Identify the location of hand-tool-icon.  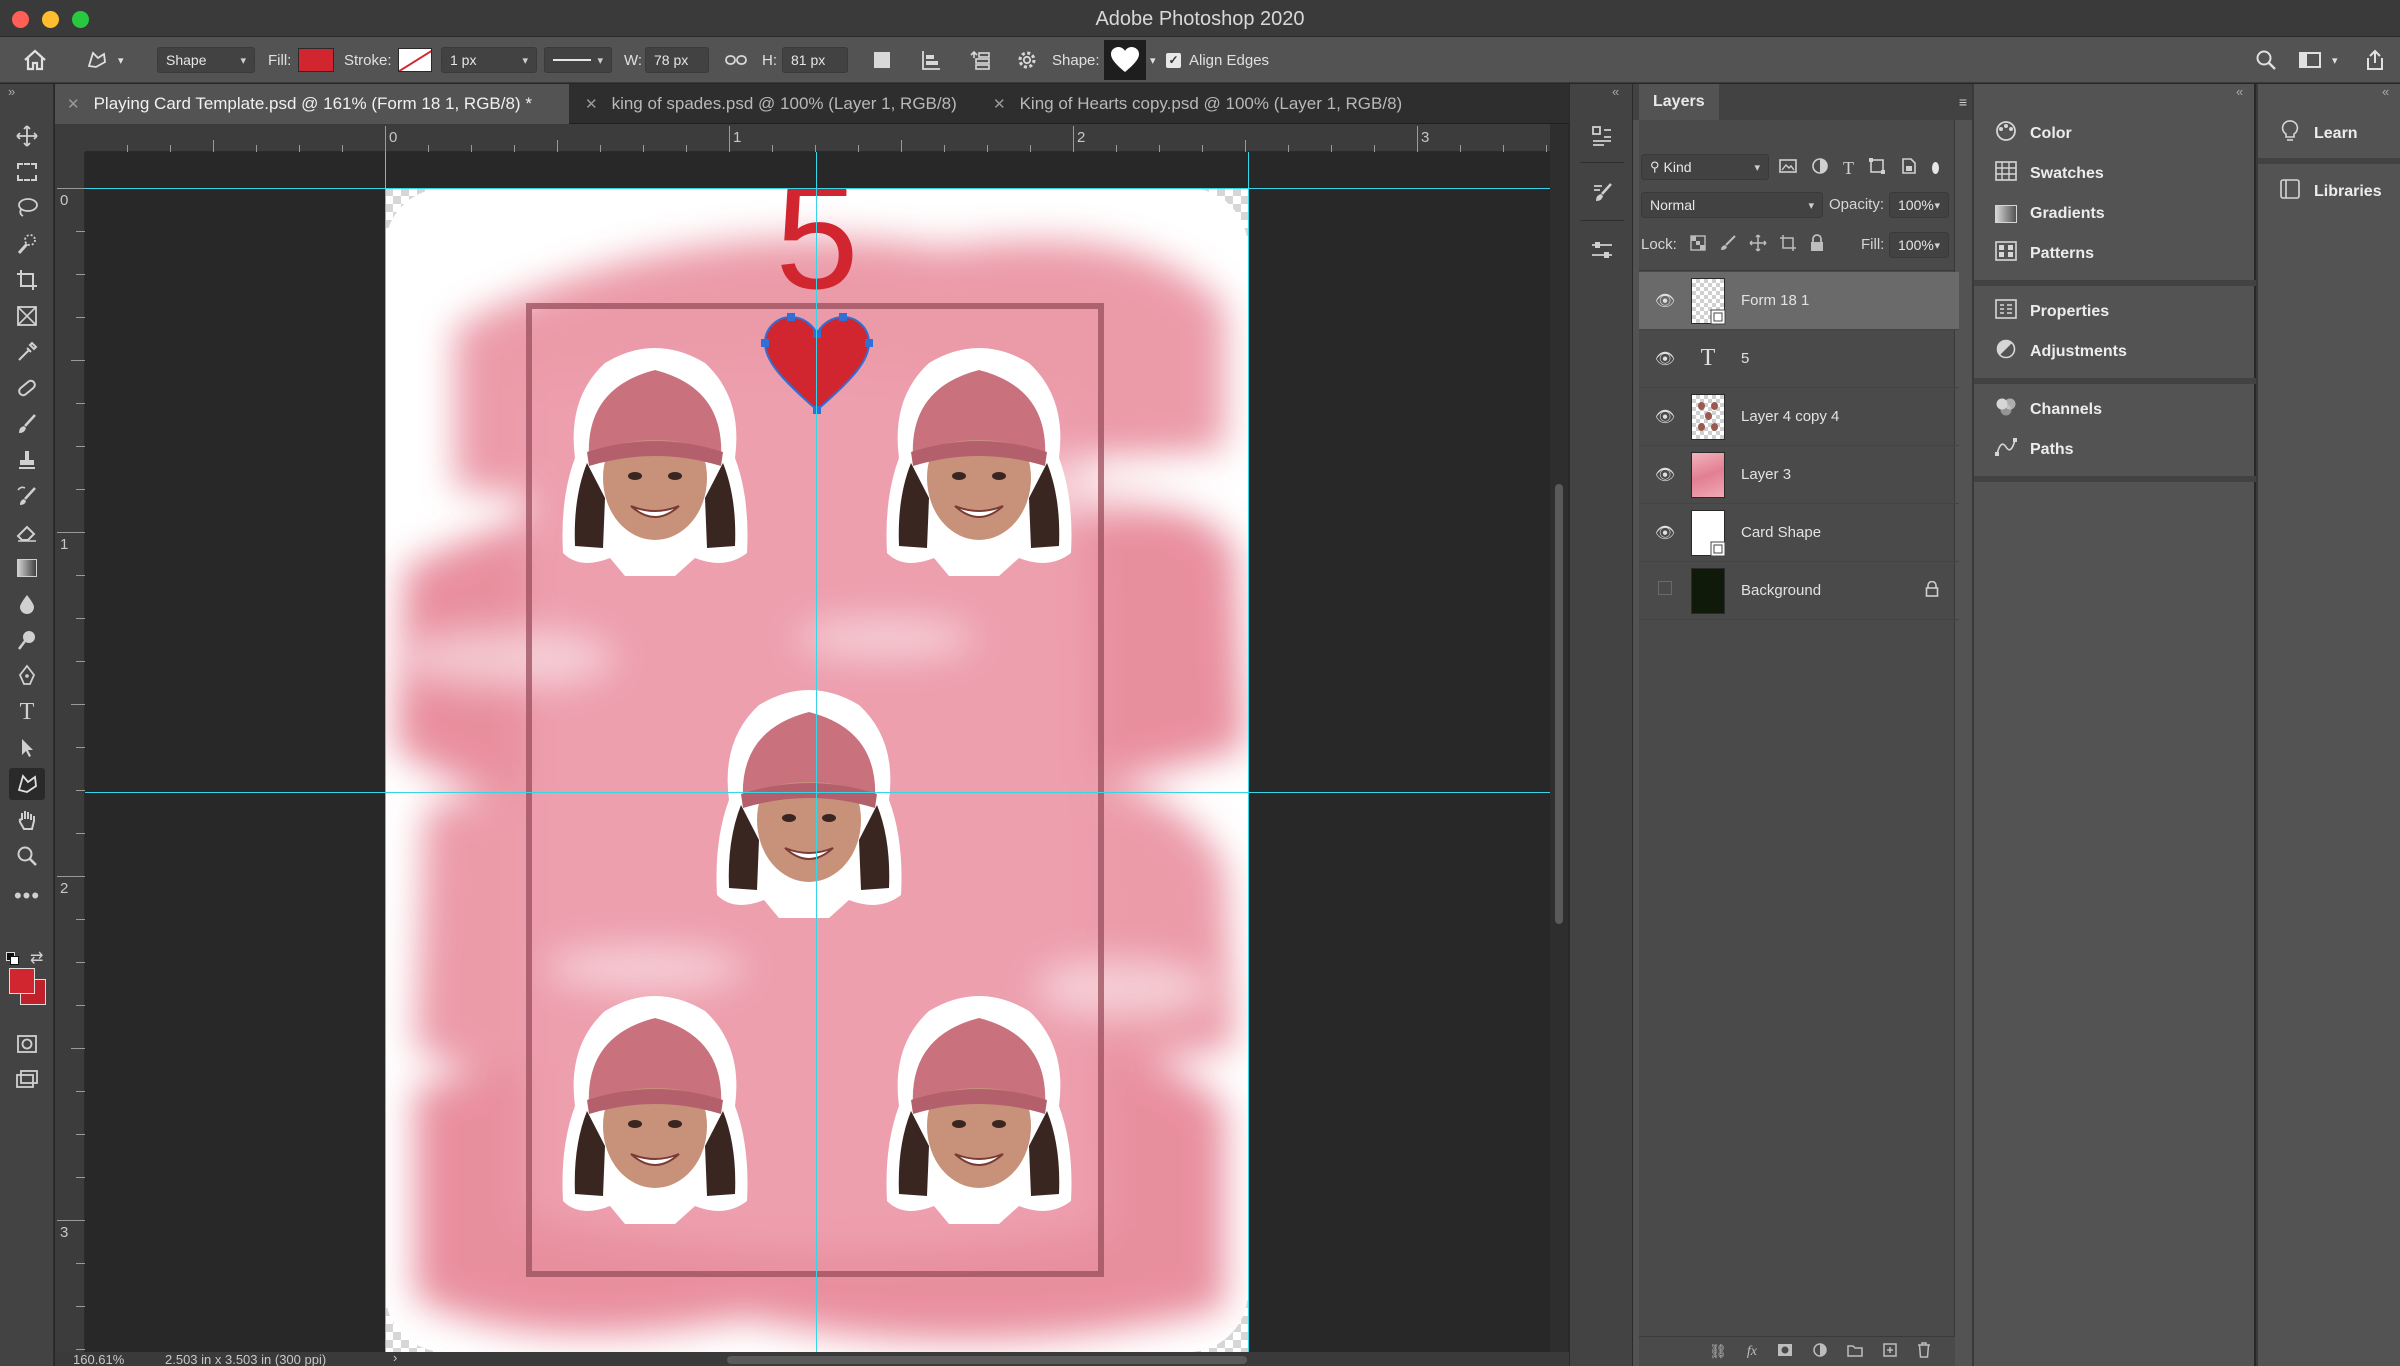
(27, 820).